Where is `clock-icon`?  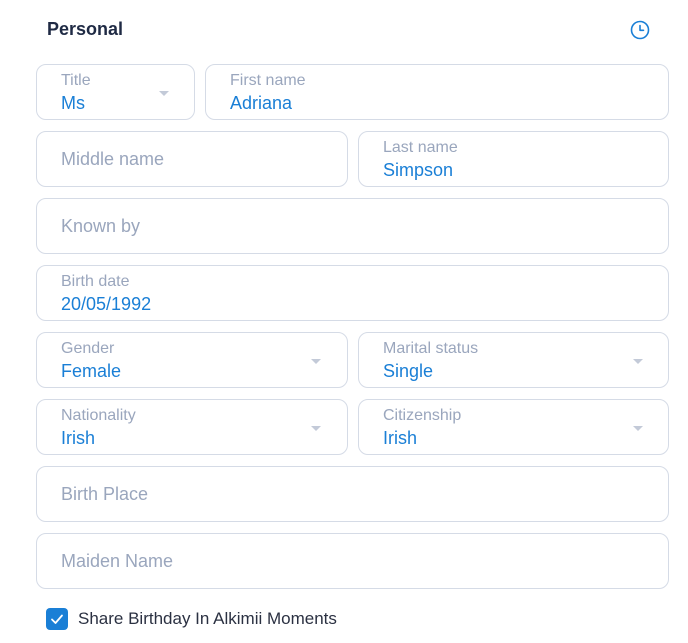
clock-icon is located at coordinates (640, 30).